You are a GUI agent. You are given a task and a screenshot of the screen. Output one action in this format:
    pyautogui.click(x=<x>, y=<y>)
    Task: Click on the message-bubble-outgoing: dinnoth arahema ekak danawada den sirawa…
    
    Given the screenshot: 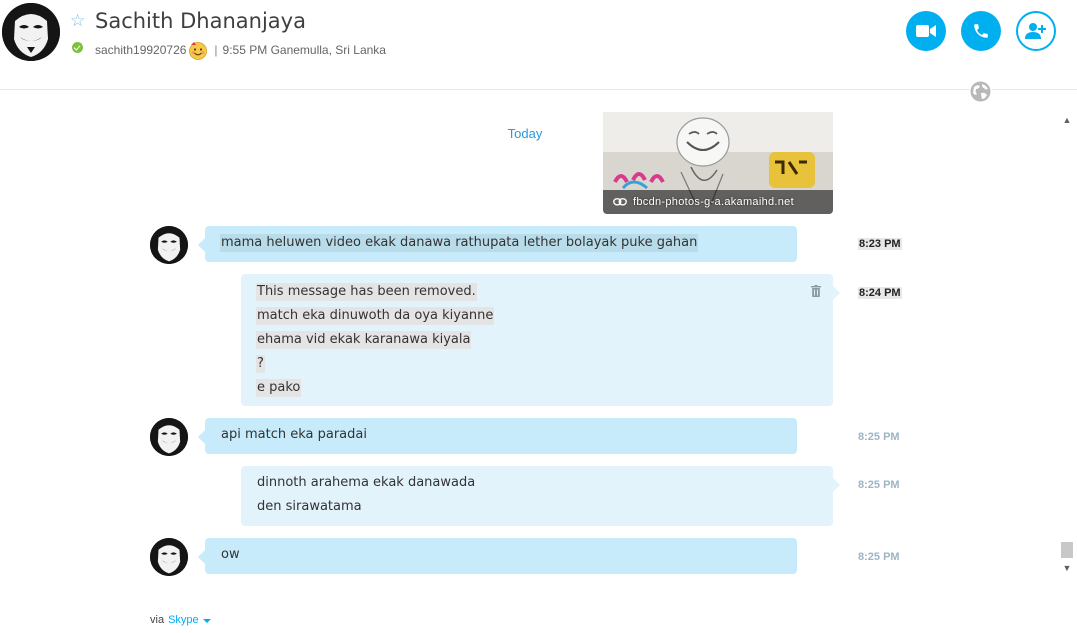 What is the action you would take?
    pyautogui.click(x=540, y=496)
    